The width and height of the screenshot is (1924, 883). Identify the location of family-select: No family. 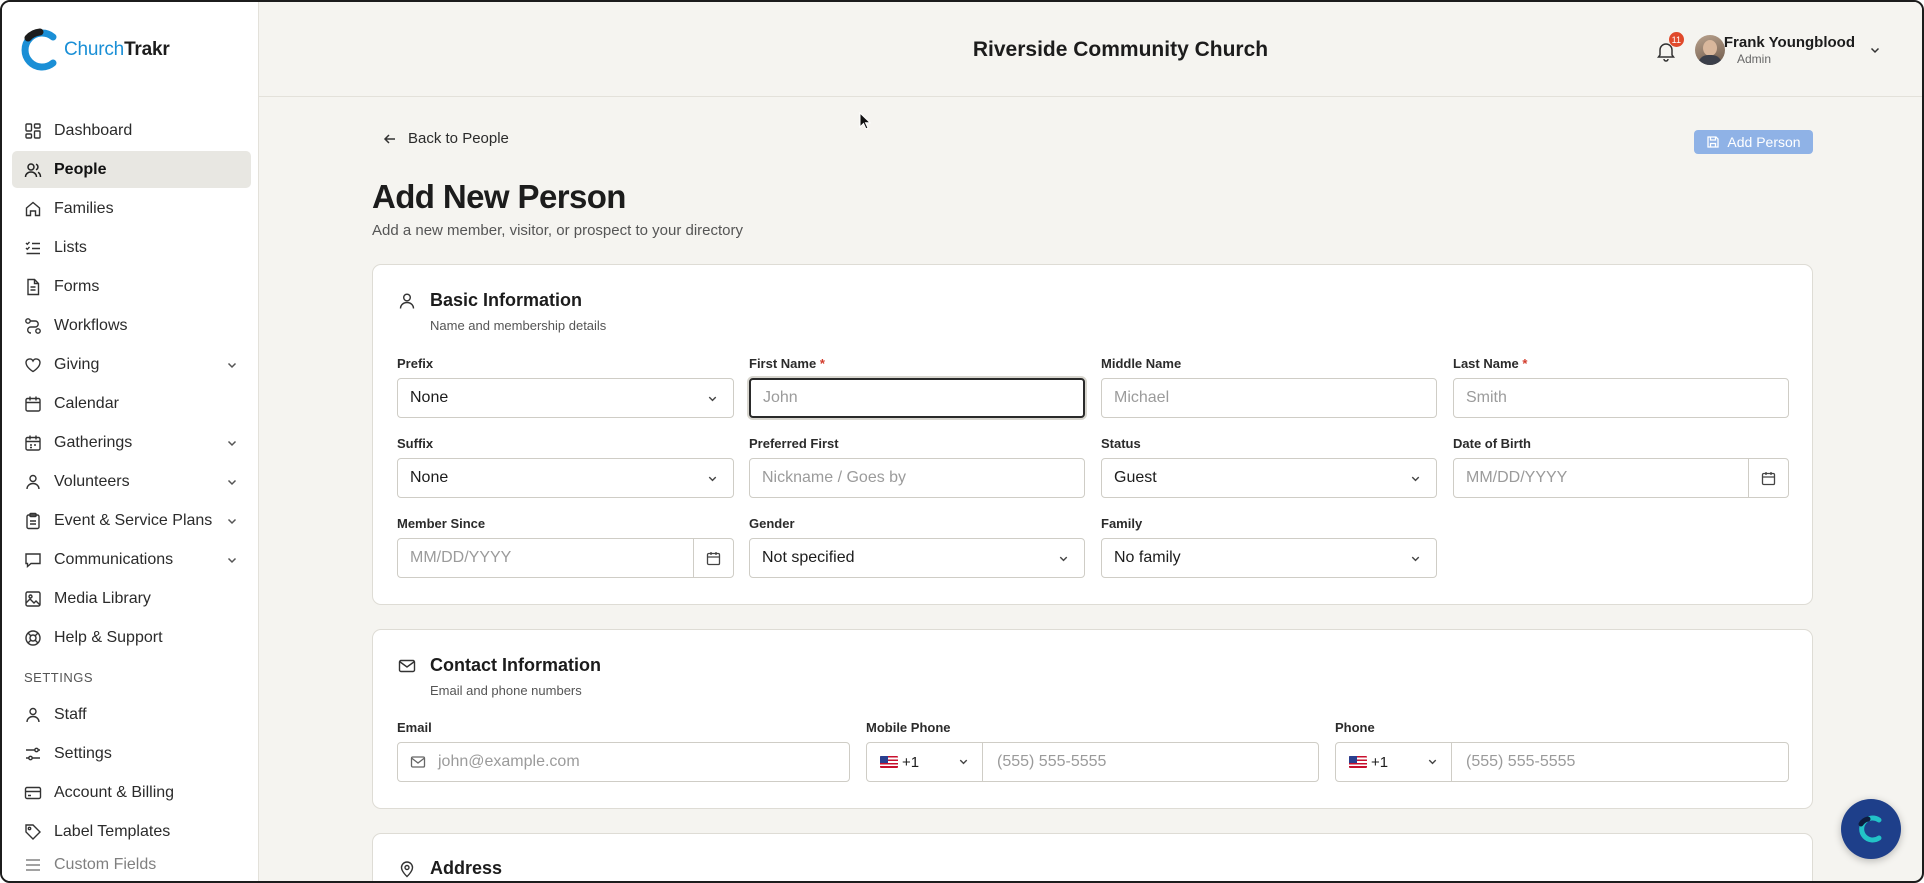
(1269, 558).